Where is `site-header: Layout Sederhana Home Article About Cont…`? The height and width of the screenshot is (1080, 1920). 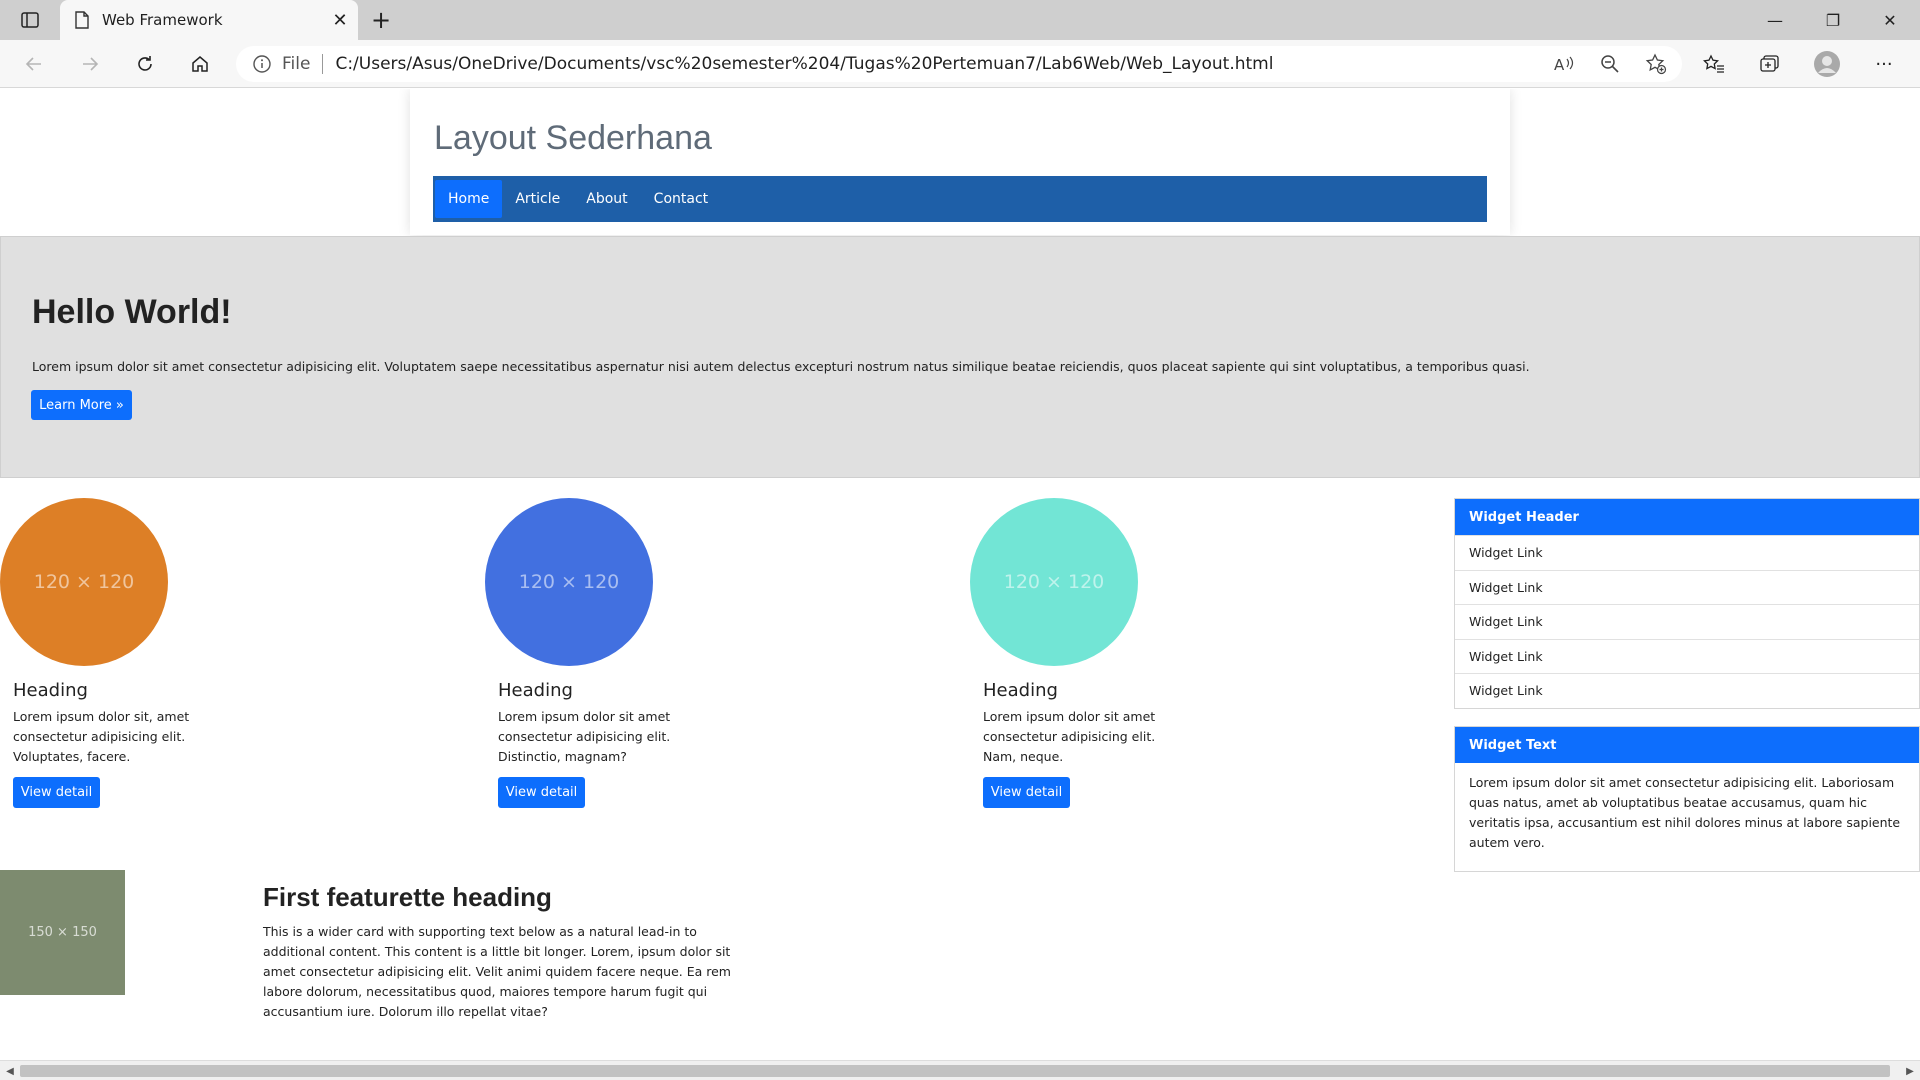
site-header: Layout Sederhana Home Article About Cont… is located at coordinates (960, 162).